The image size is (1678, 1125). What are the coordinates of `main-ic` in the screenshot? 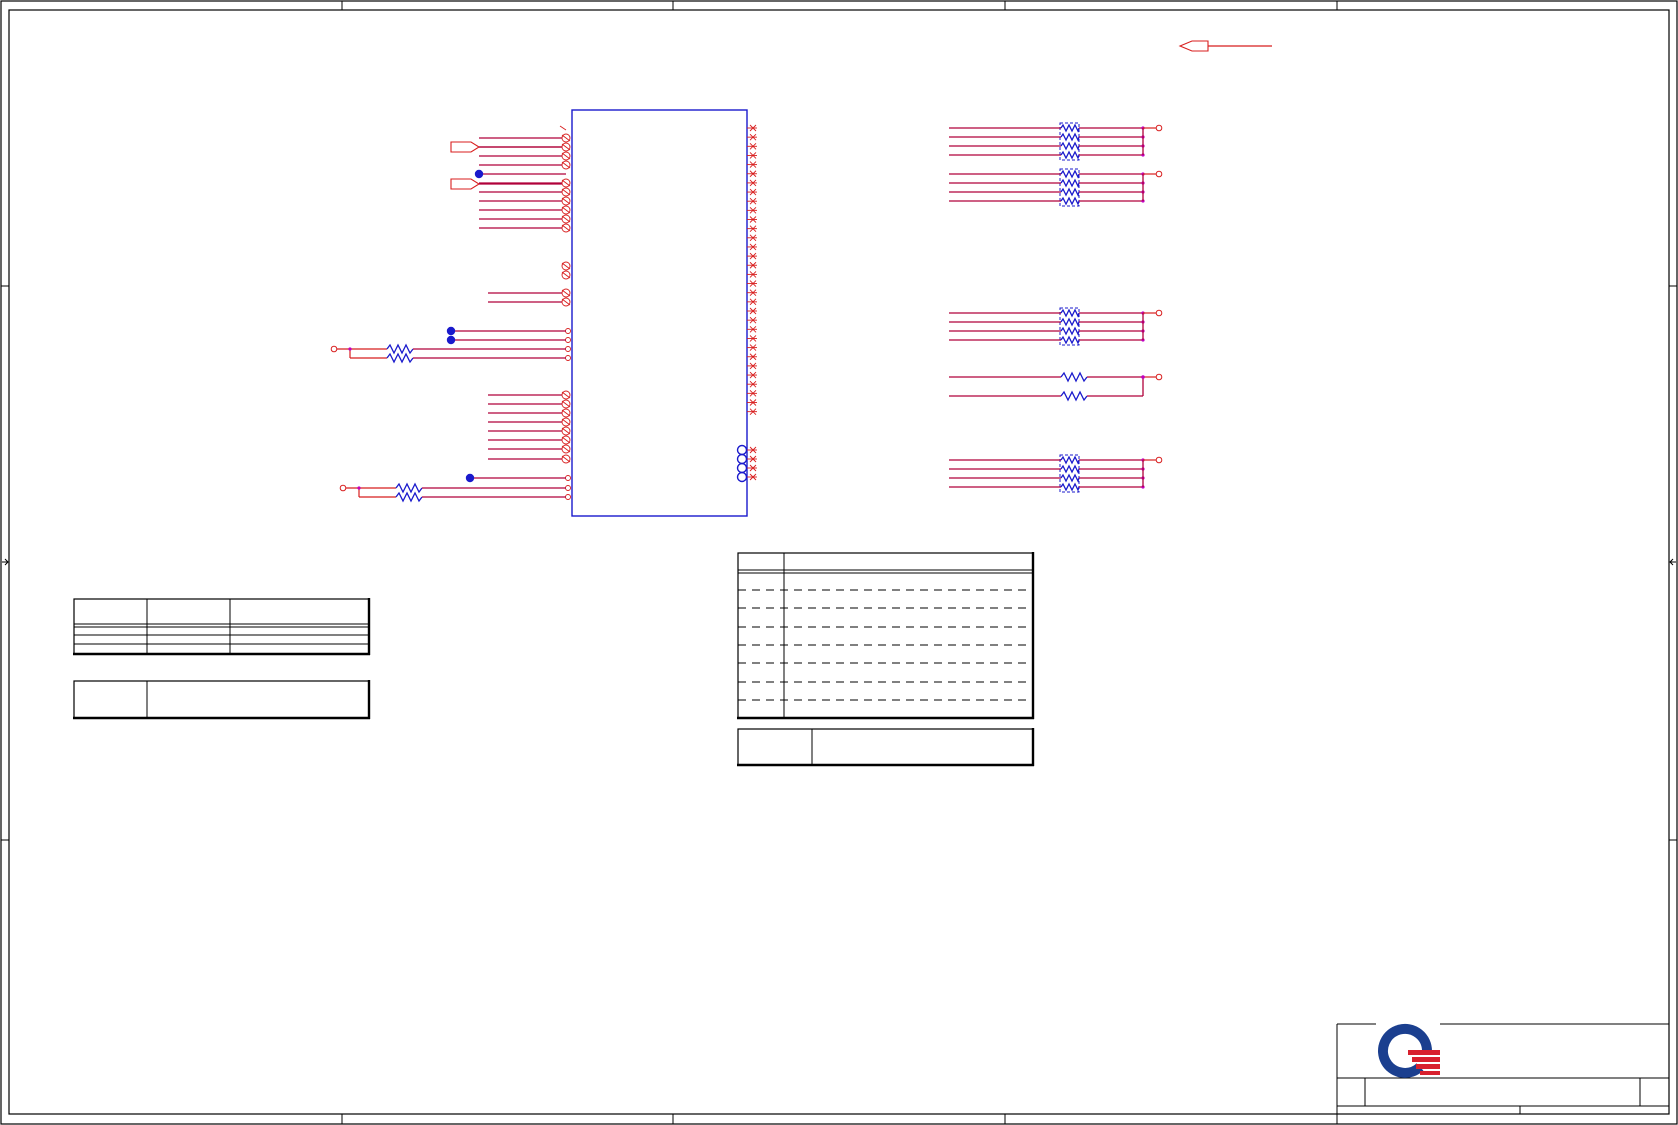 It's located at (659, 313).